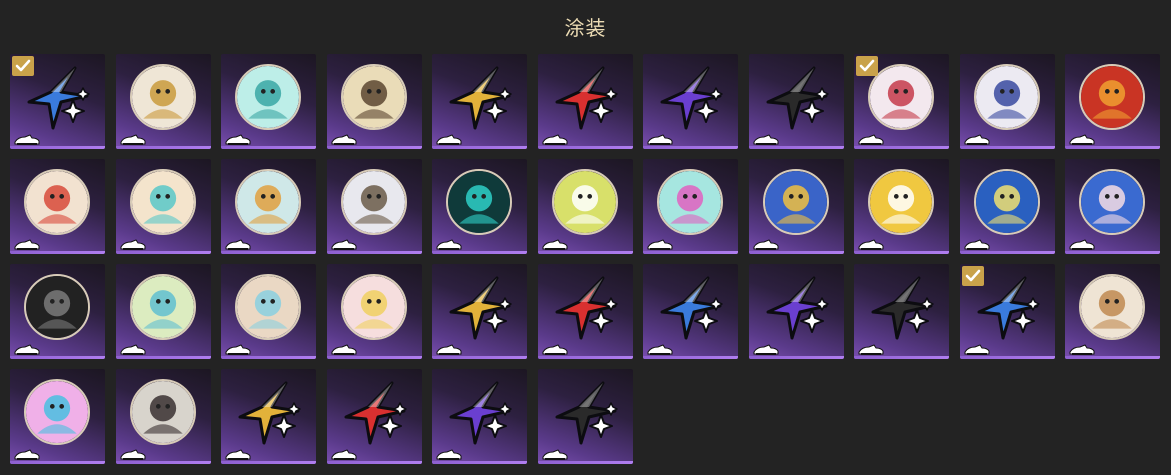  I want to click on group-badge-icon, so click(57, 202).